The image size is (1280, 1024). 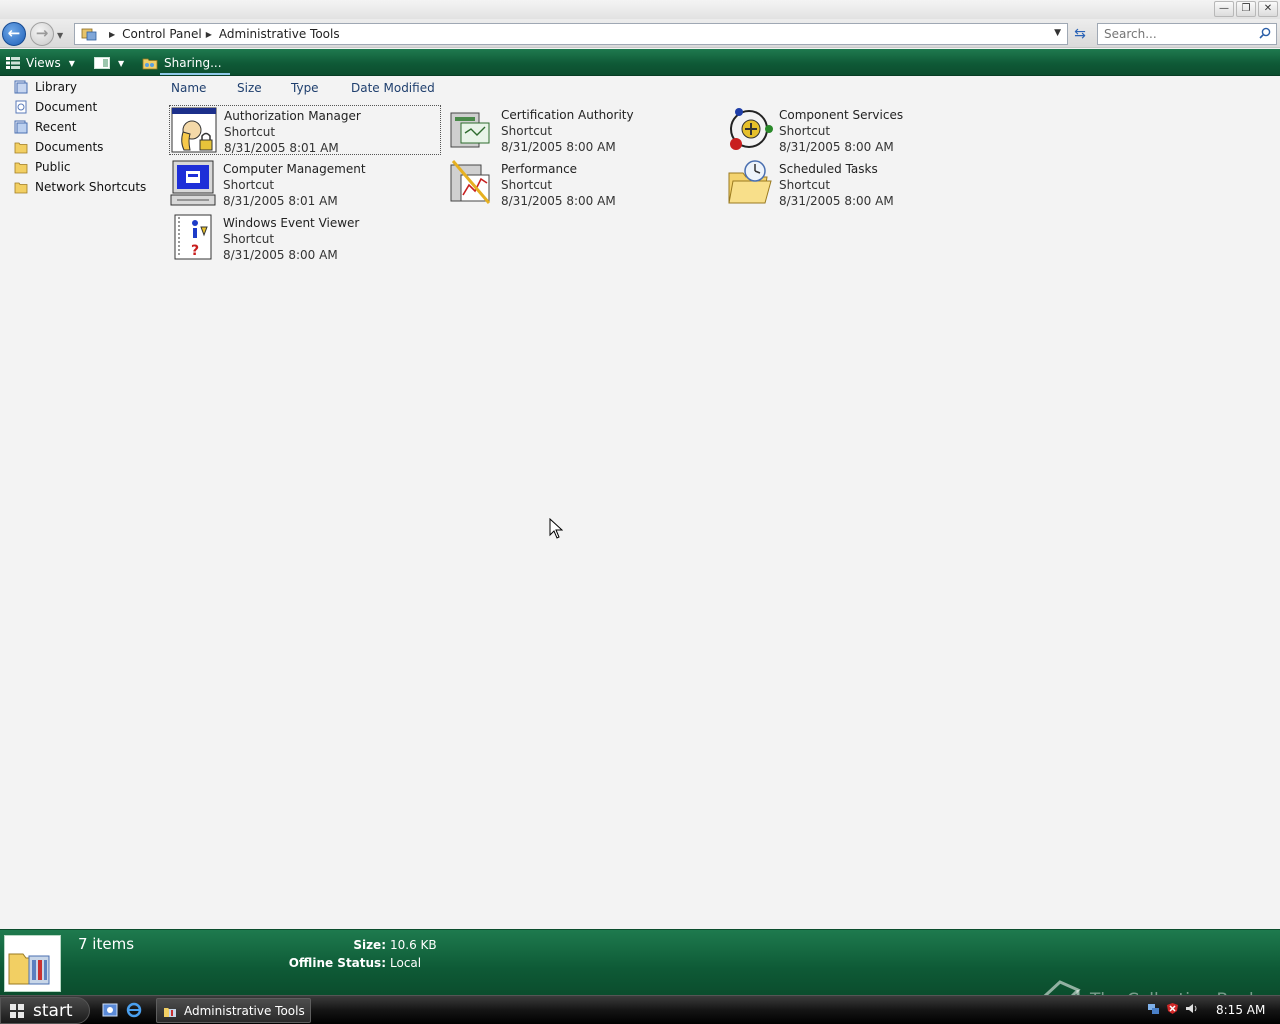 I want to click on event-viewer-icon: ?, so click(x=193, y=237).